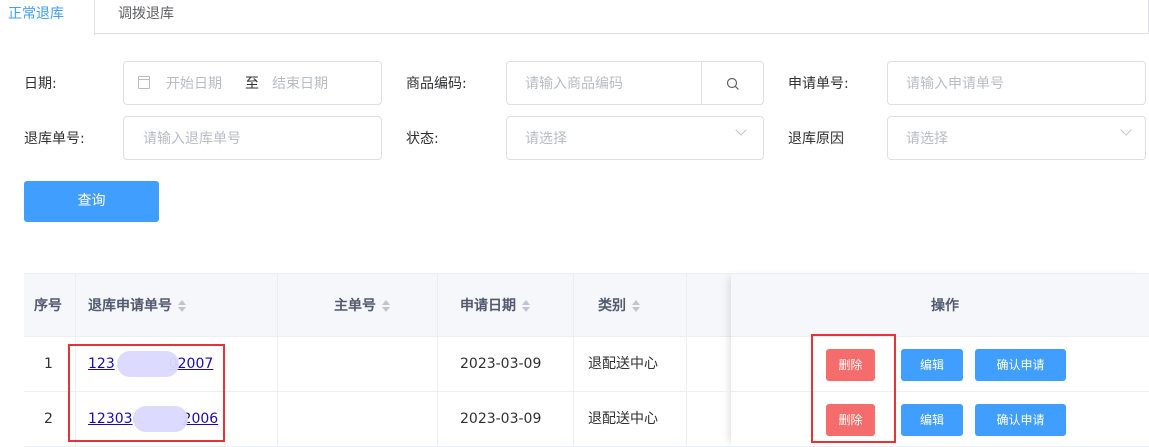 The image size is (1149, 447). What do you see at coordinates (54, 139) in the screenshot?
I see `return-no-label: 退库单号:` at bounding box center [54, 139].